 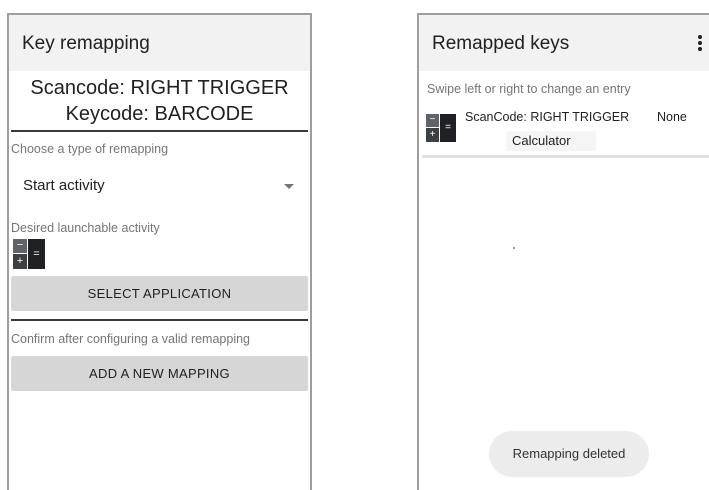 What do you see at coordinates (551, 141) in the screenshot?
I see `entry-app-name: Calculator` at bounding box center [551, 141].